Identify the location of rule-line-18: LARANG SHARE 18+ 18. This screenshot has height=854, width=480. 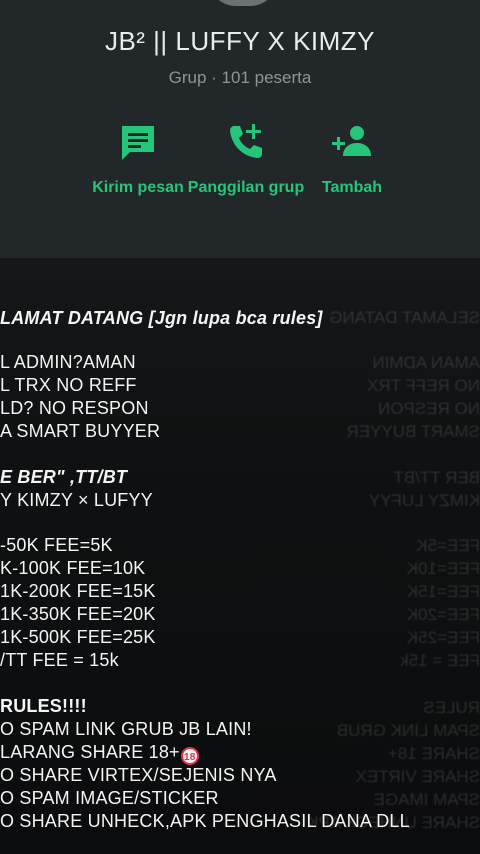
(99, 753).